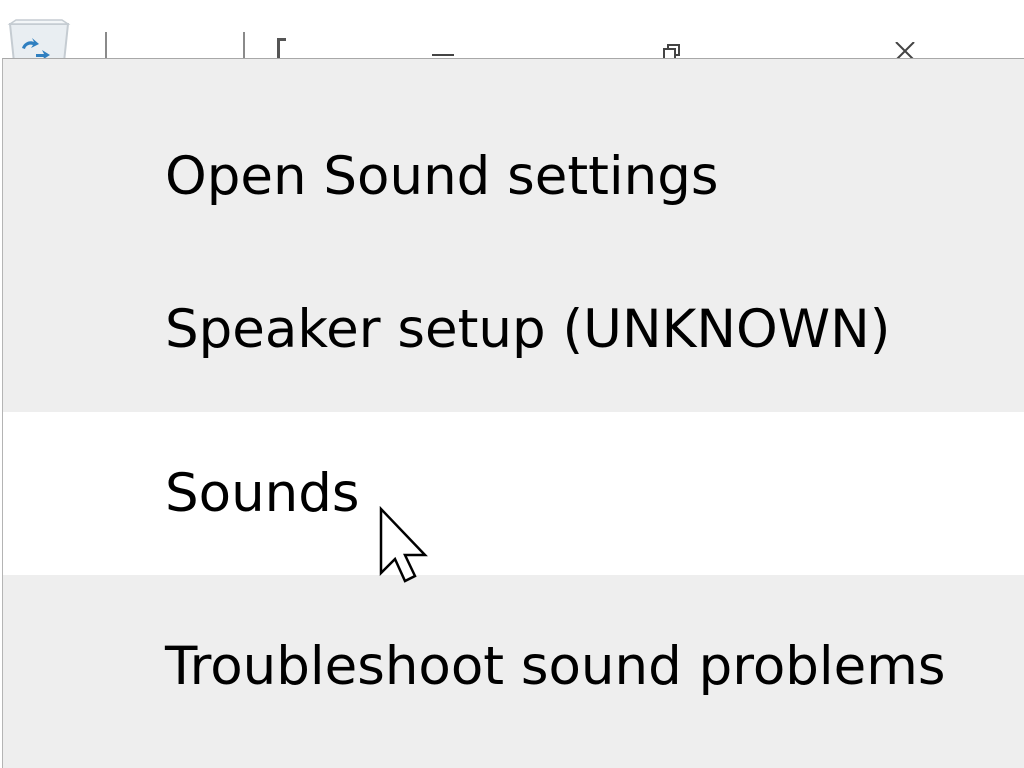 The image size is (1024, 768). I want to click on menu-item-label: Sounds, so click(262, 493).